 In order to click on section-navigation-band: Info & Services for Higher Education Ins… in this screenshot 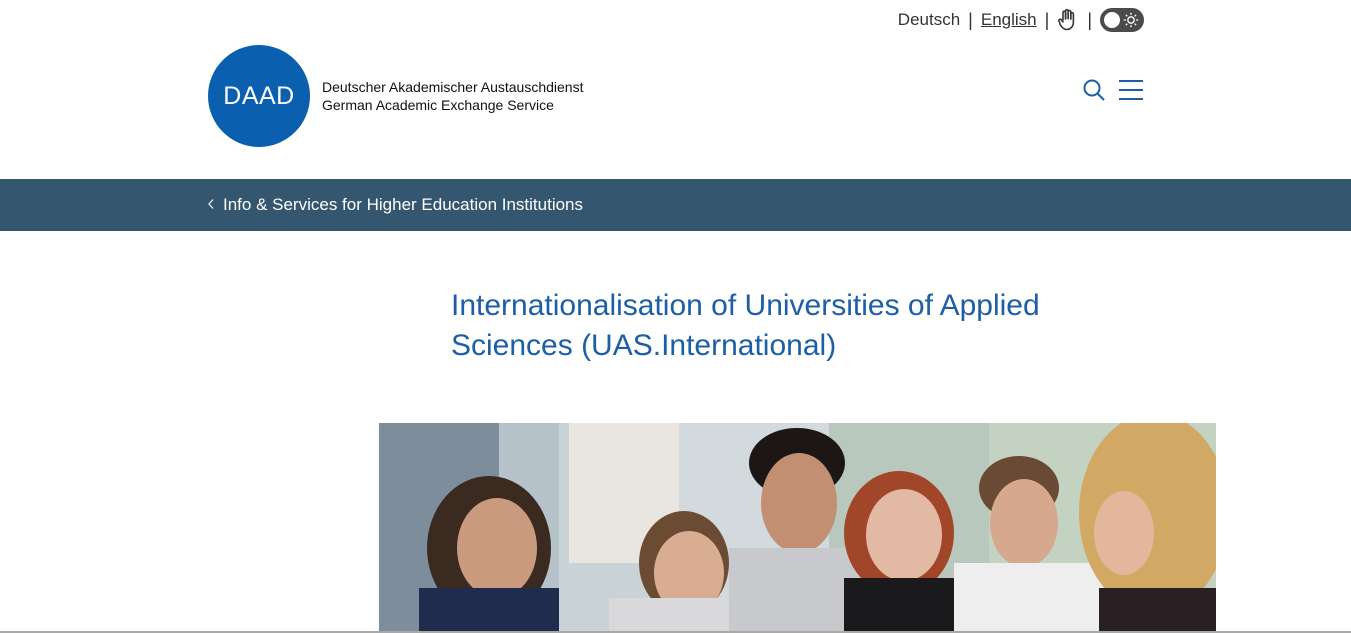, I will do `click(675, 205)`.